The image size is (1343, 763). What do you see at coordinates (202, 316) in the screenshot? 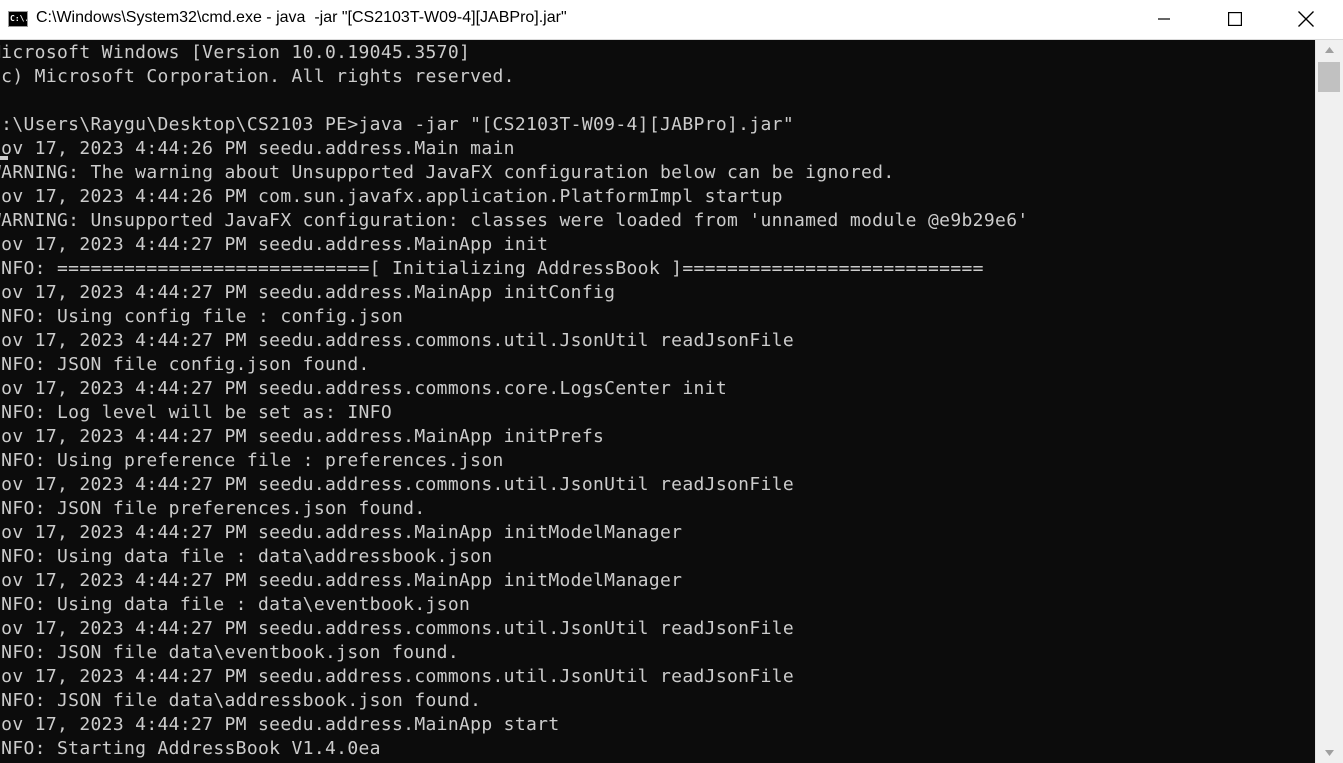
I see `console-line: INFO: Using config file : config.json` at bounding box center [202, 316].